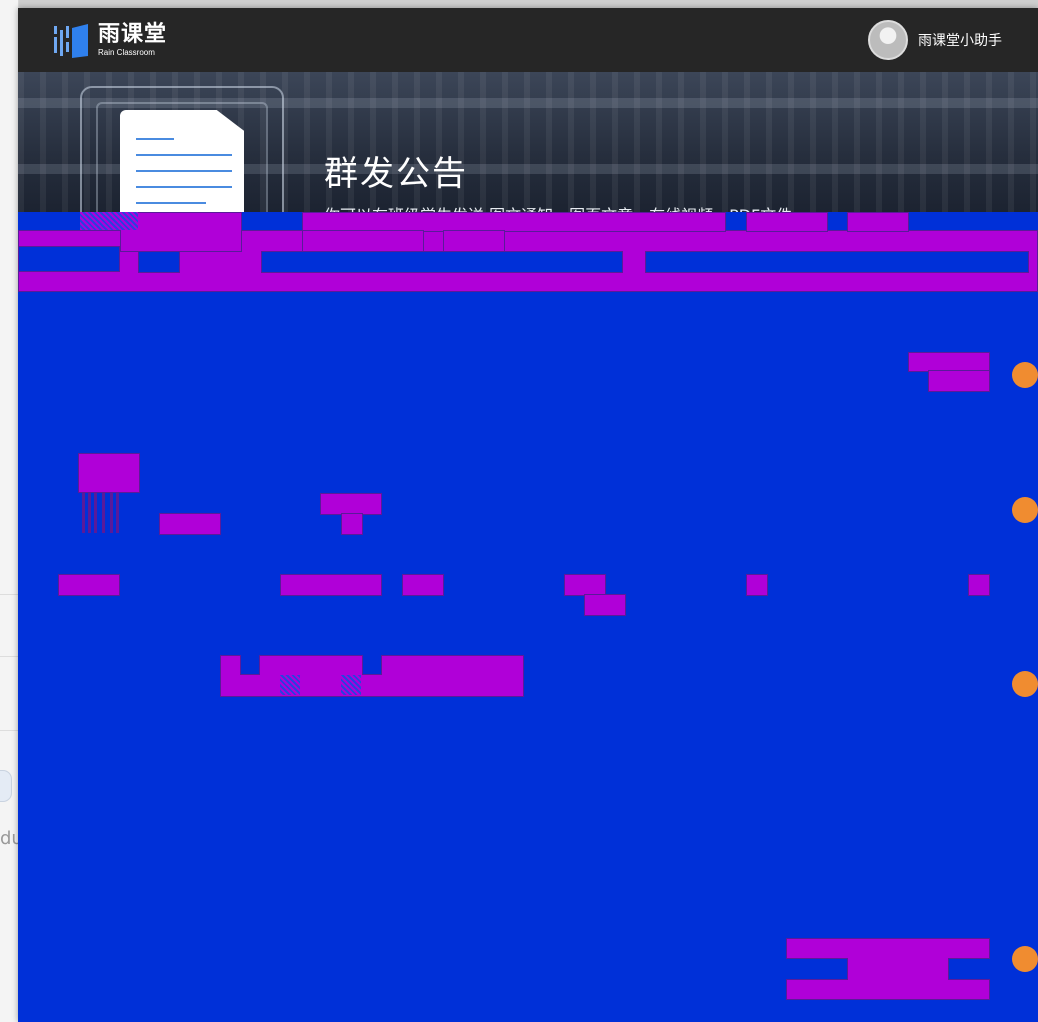 This screenshot has width=1038, height=1022. I want to click on user-menu: 雨课堂小助手, so click(935, 40).